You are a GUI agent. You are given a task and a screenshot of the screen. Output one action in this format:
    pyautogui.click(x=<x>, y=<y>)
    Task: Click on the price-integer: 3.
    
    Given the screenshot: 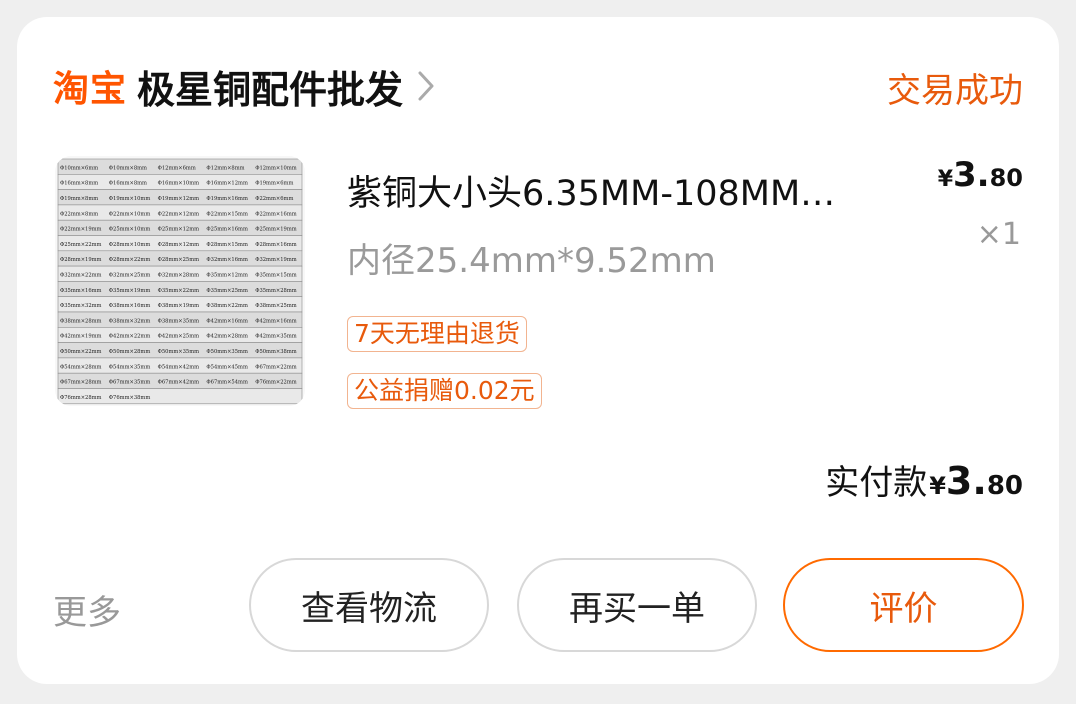 What is the action you would take?
    pyautogui.click(x=971, y=175)
    